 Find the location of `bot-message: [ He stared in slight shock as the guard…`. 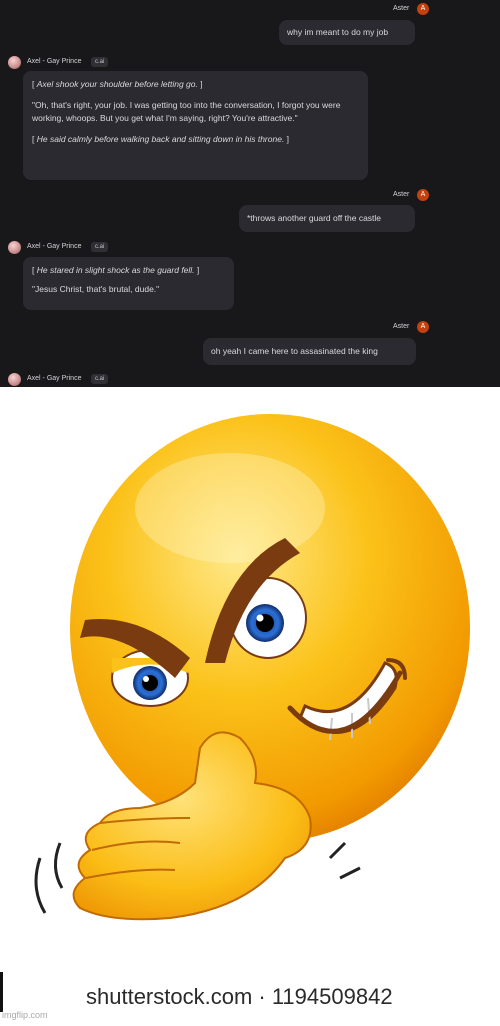

bot-message: [ He stared in slight shock as the guard… is located at coordinates (128, 283).